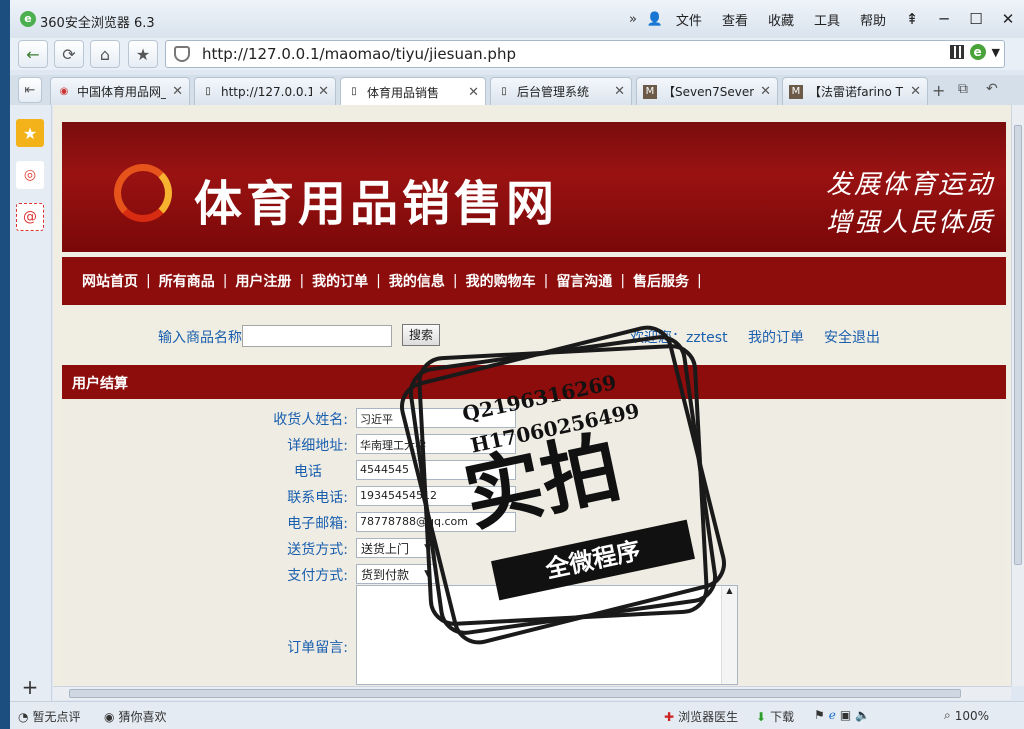  Describe the element at coordinates (855, 91) in the screenshot. I see `tab-farino: M 【法雷诺farino T ✕` at that location.